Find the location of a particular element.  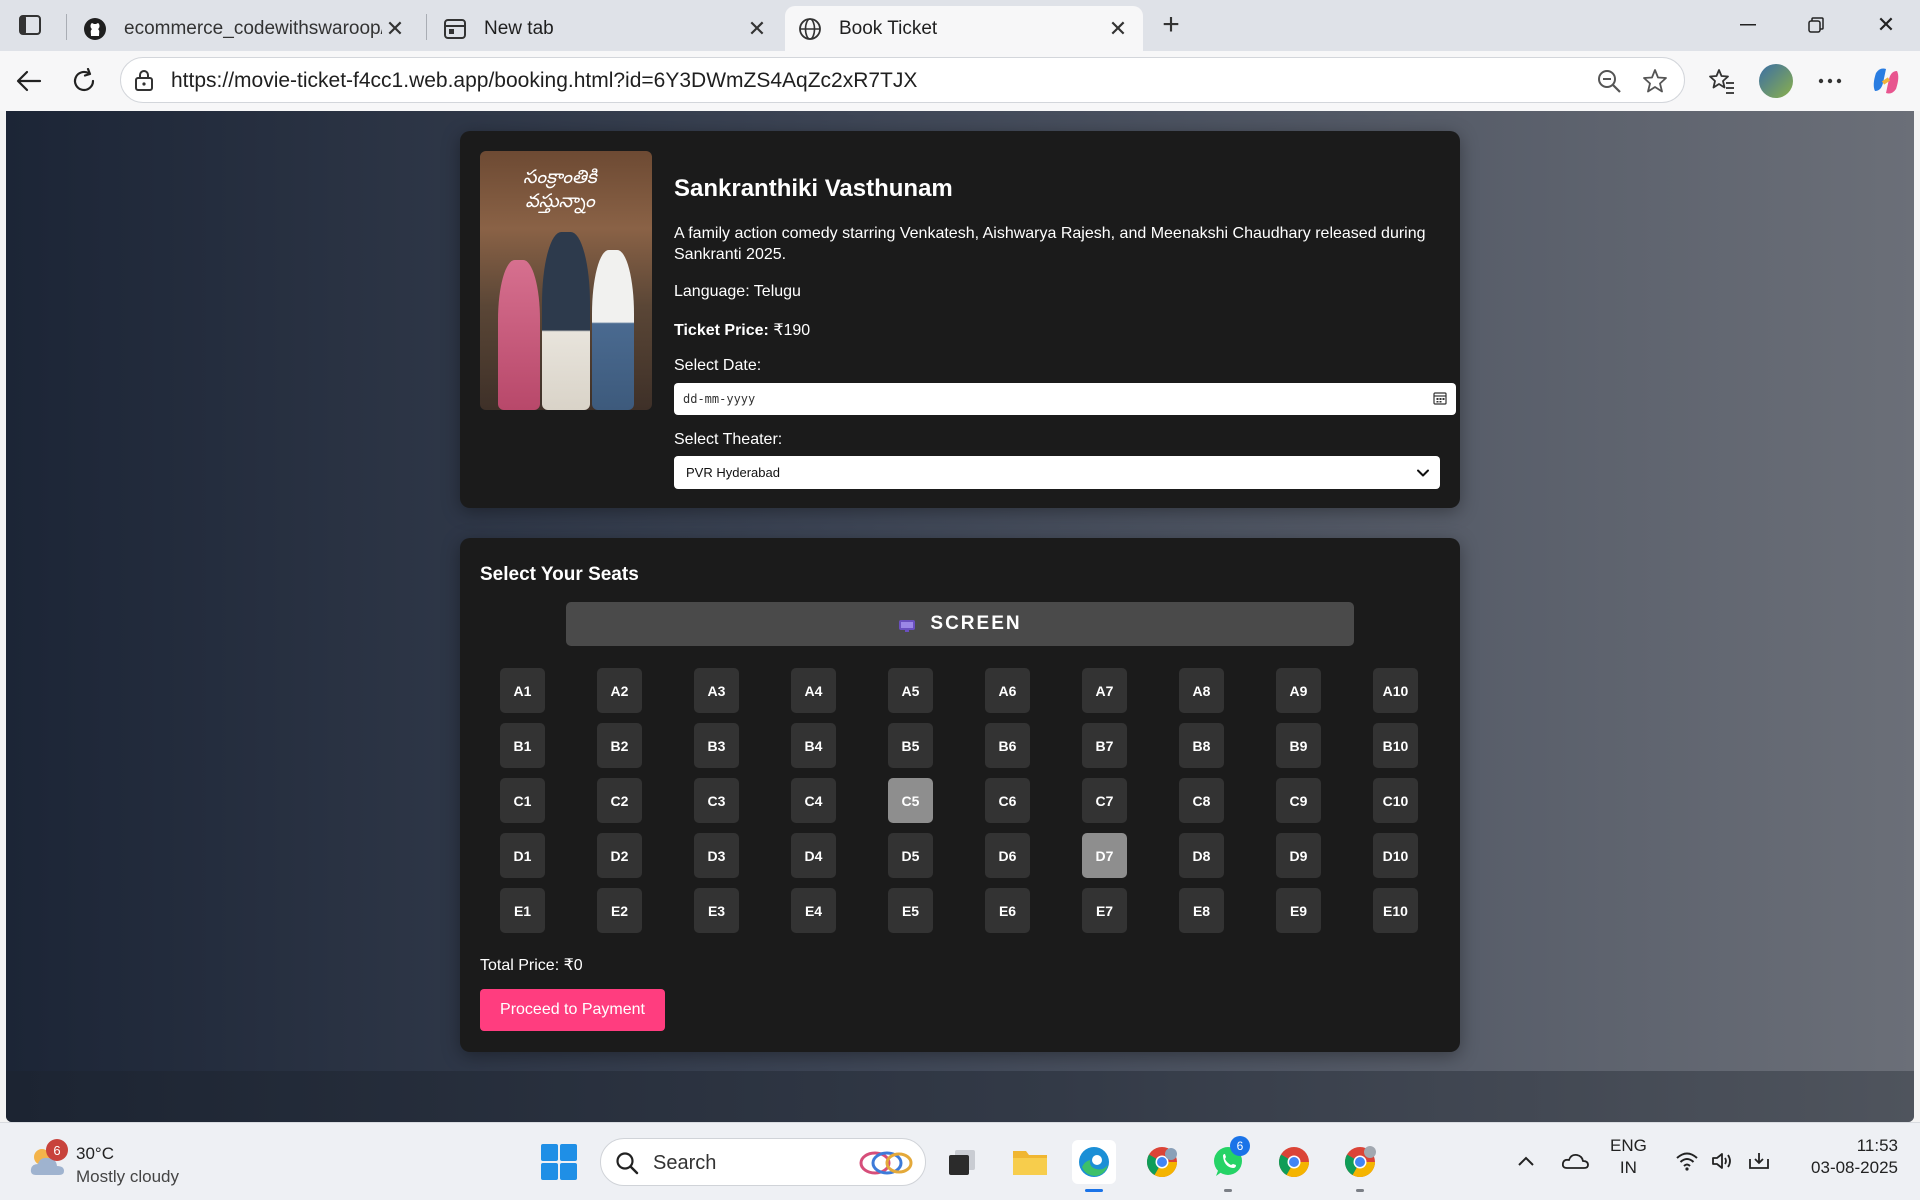

calendar-icon is located at coordinates (1440, 398).